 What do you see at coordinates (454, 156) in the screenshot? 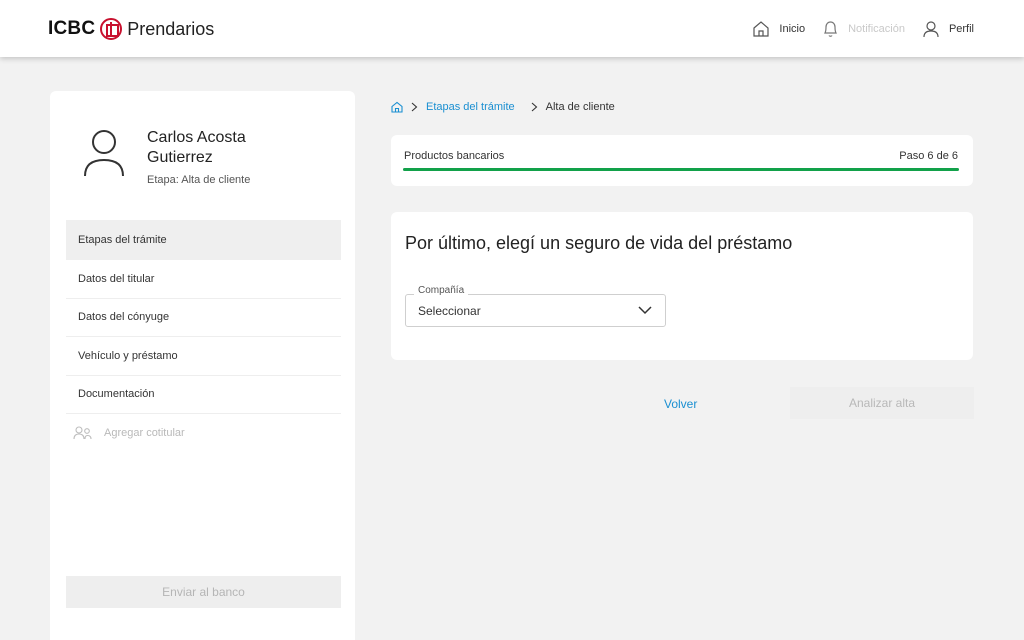
I see `progress-label: Productos bancarios` at bounding box center [454, 156].